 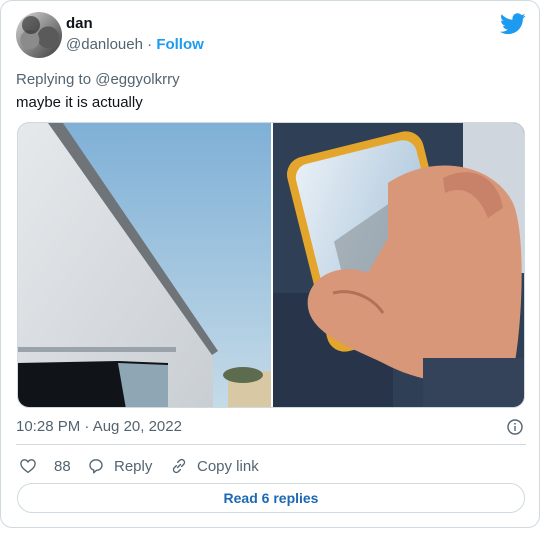 I want to click on reply-button: Reply, so click(x=119, y=466).